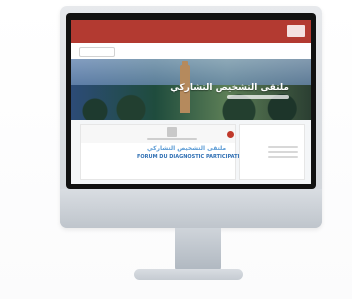 The image size is (352, 299). Describe the element at coordinates (229, 88) in the screenshot. I see `hero-title: ملتقى التشخيص التشاركي` at that location.